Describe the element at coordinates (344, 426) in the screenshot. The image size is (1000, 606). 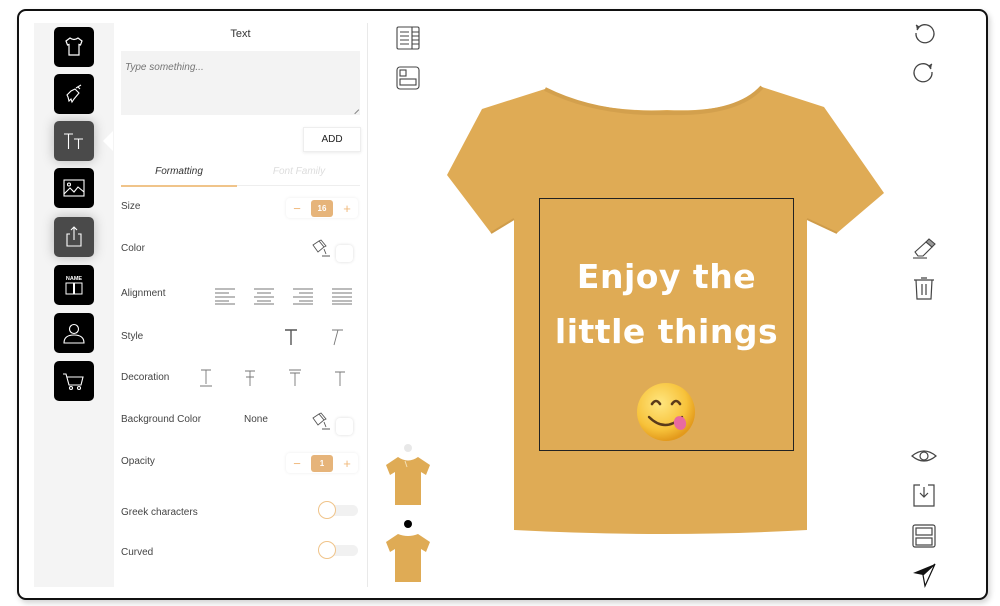
I see `background-color-swatch` at that location.